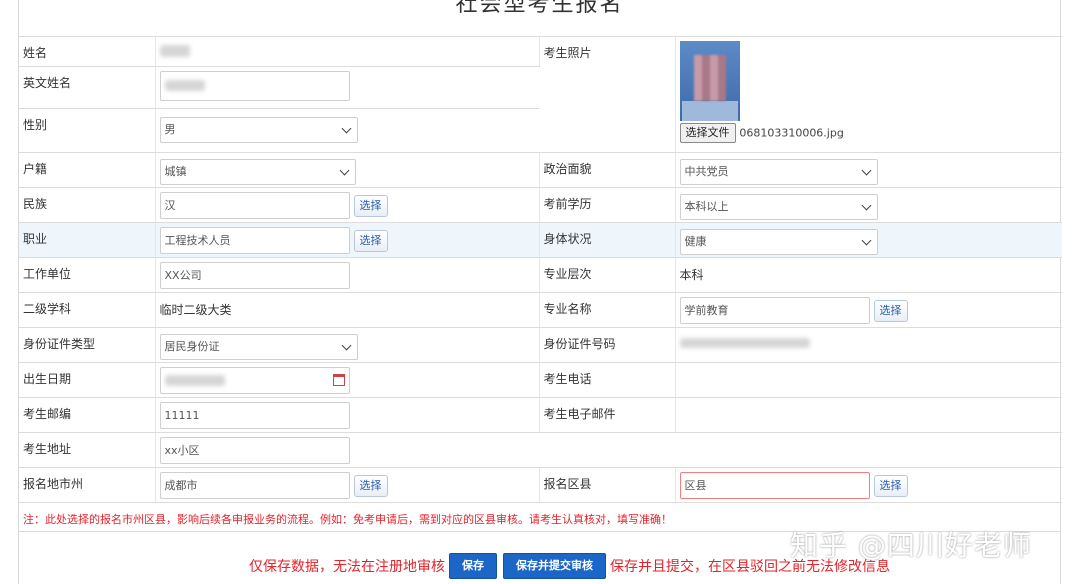 This screenshot has width=1080, height=584. I want to click on id-type-select: 居民身份证, so click(258, 347).